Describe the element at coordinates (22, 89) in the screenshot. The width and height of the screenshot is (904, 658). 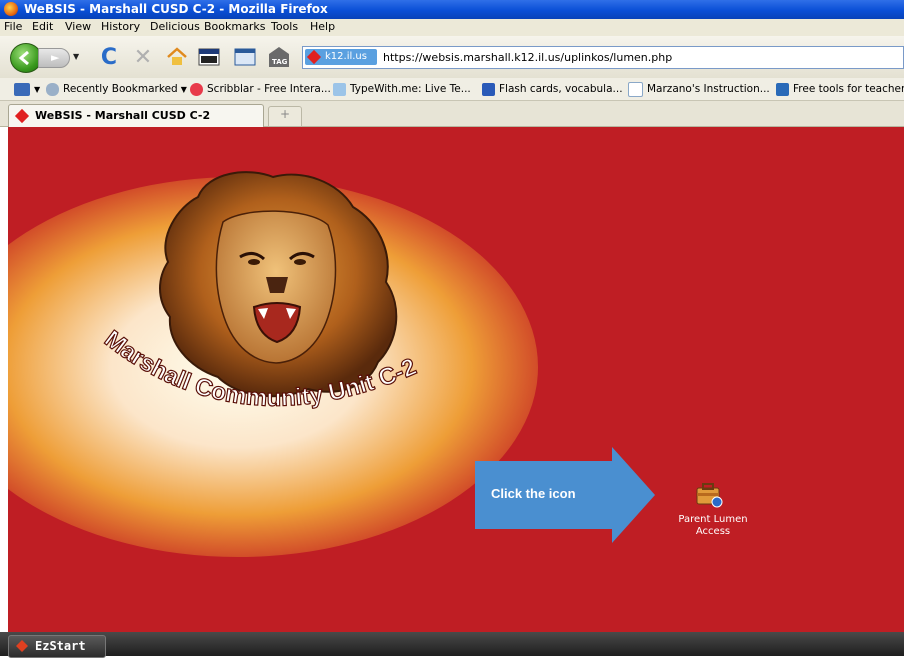
I see `bookmarks-icon` at that location.